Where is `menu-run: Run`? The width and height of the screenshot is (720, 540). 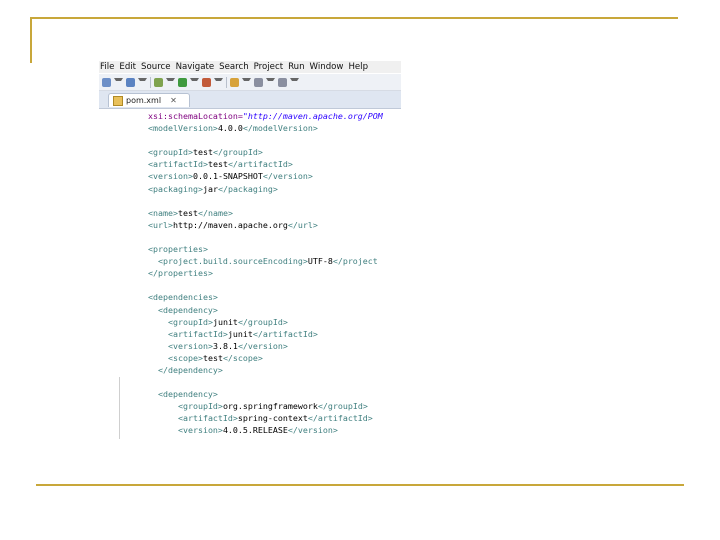
menu-run: Run is located at coordinates (296, 67).